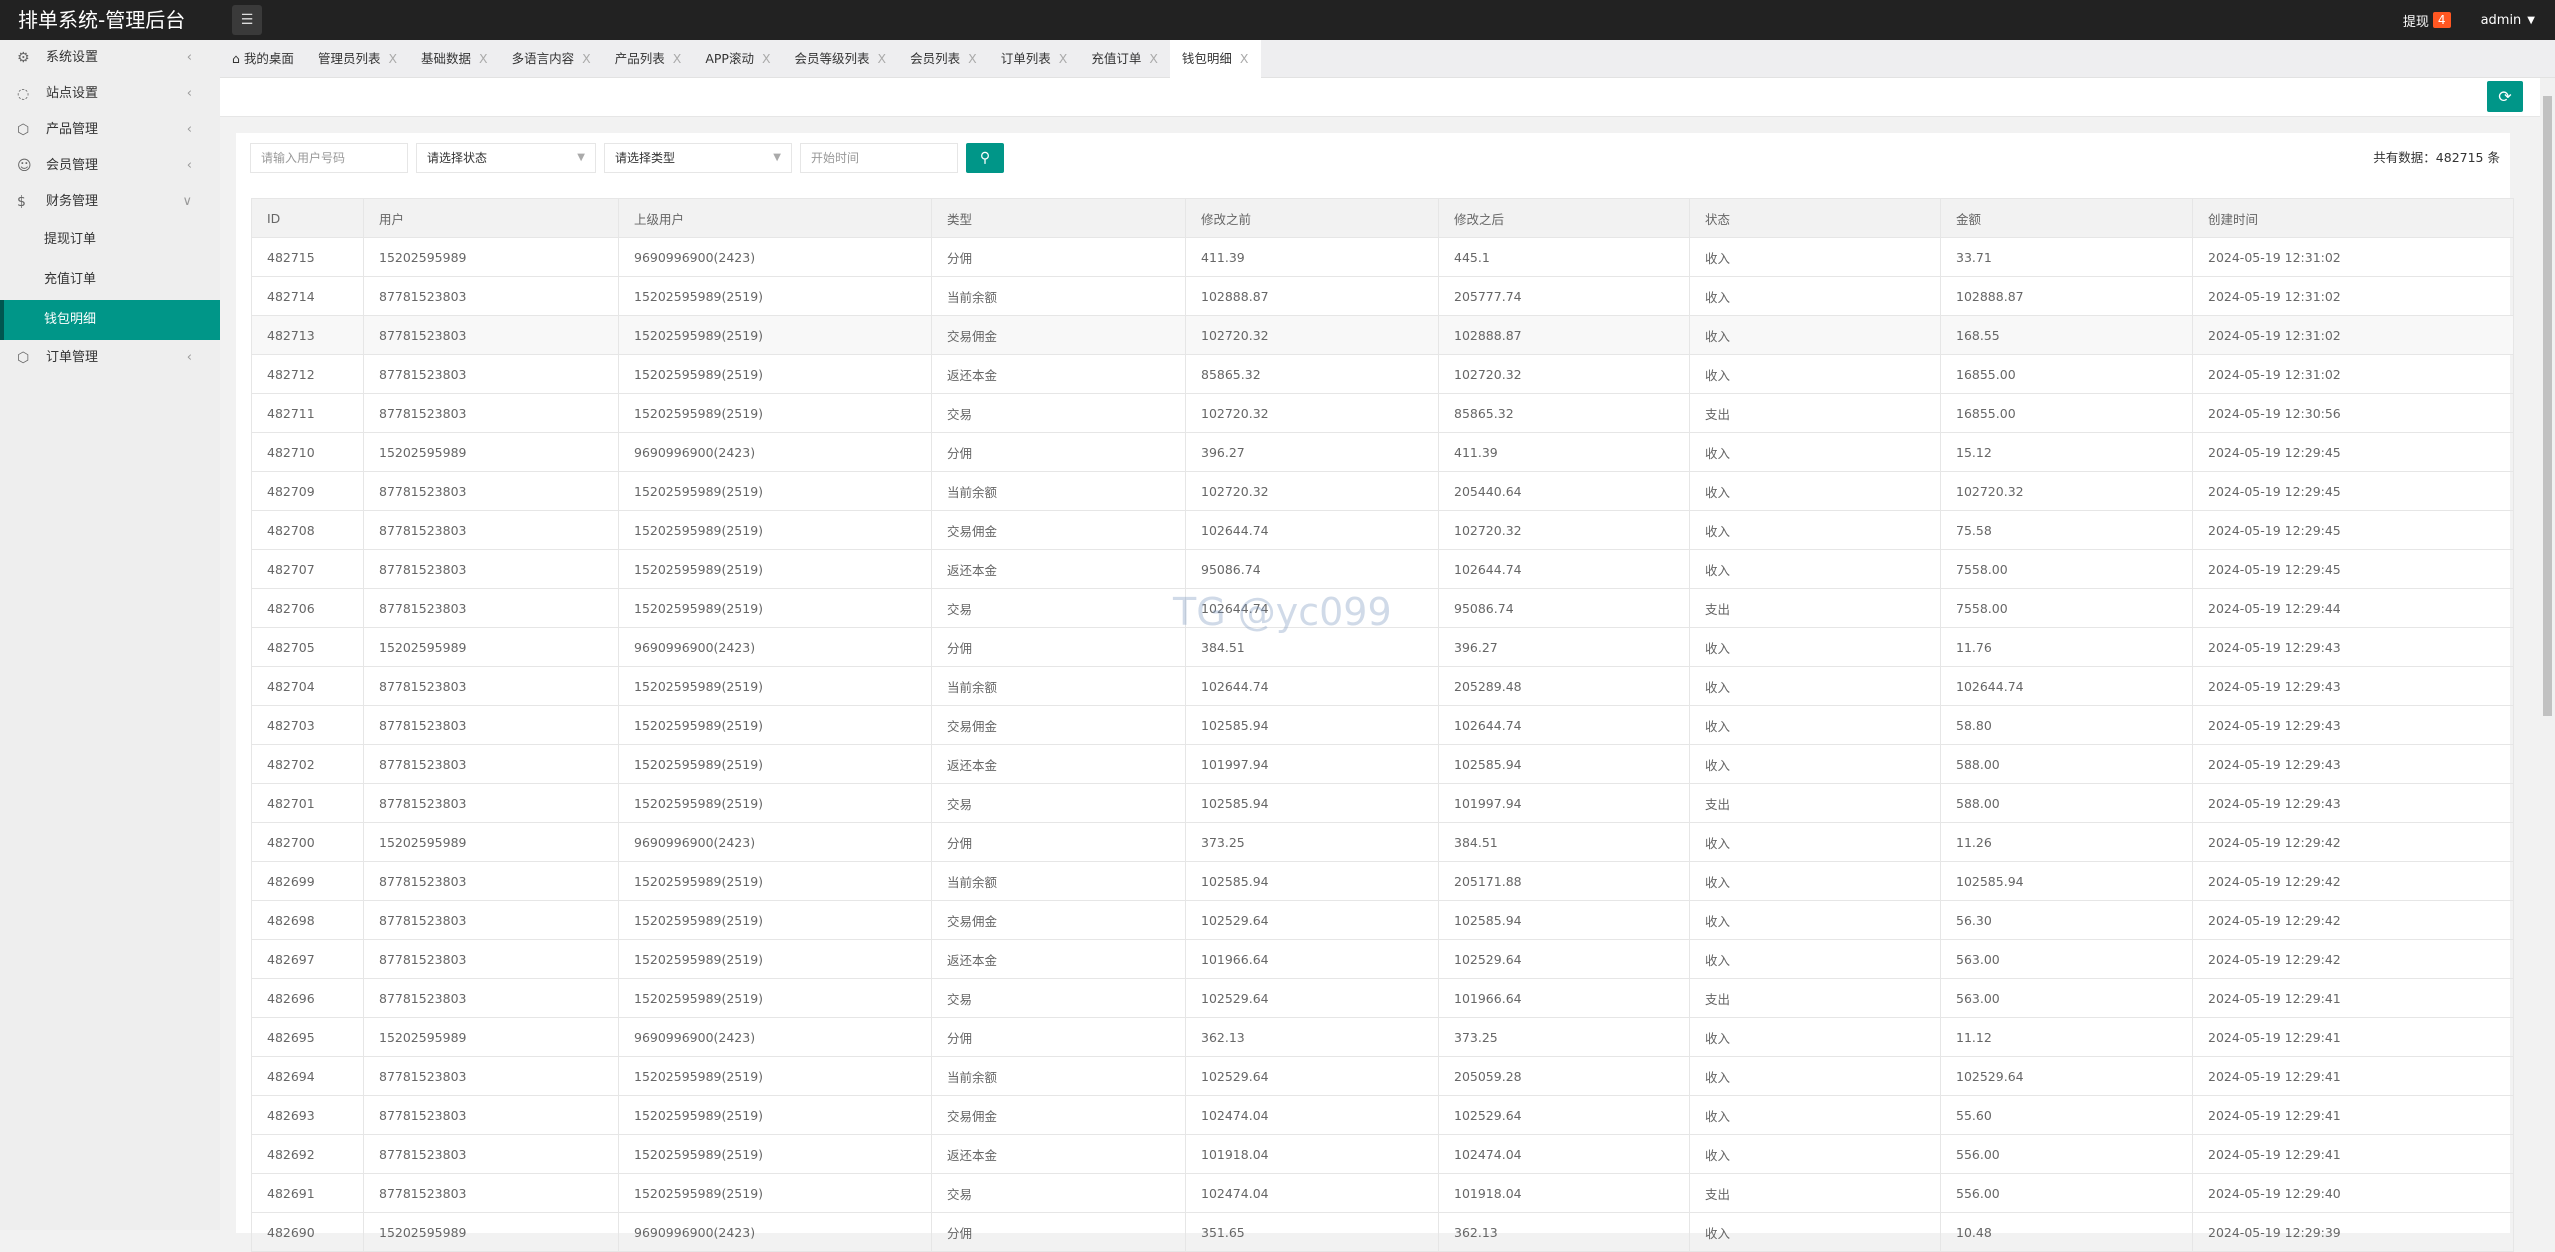 This screenshot has height=1252, width=2555. I want to click on sidebar-subitem: 钱包明细, so click(110, 320).